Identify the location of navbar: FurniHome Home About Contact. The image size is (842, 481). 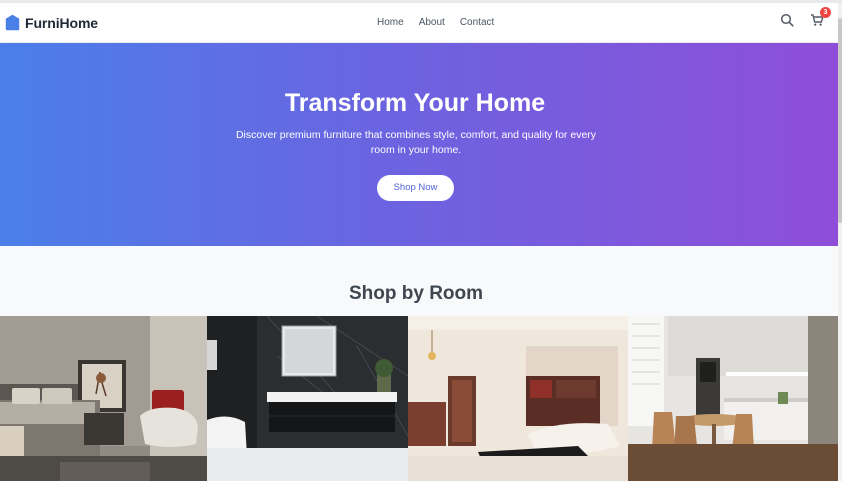
(419, 23).